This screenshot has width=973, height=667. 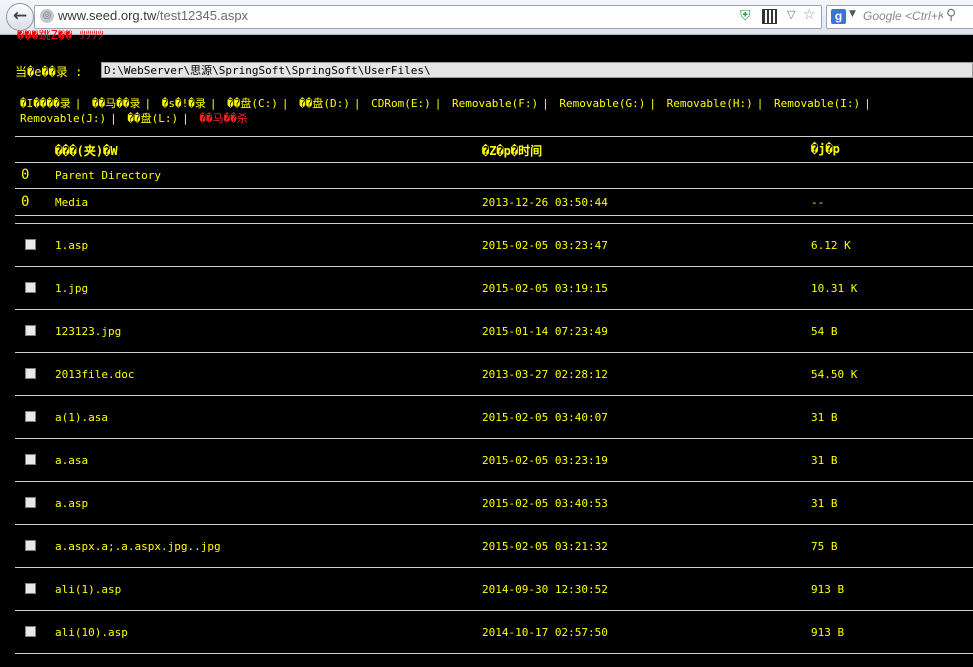 What do you see at coordinates (828, 589) in the screenshot?
I see `file-size: 913 B` at bounding box center [828, 589].